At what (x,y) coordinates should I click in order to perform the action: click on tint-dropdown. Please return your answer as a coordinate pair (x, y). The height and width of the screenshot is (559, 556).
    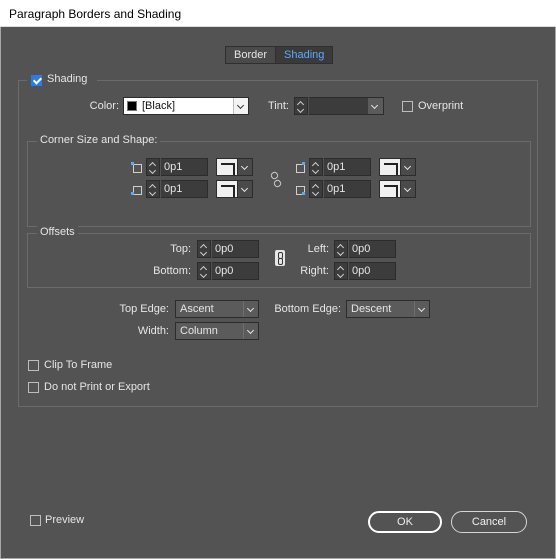
    Looking at the image, I should click on (376, 106).